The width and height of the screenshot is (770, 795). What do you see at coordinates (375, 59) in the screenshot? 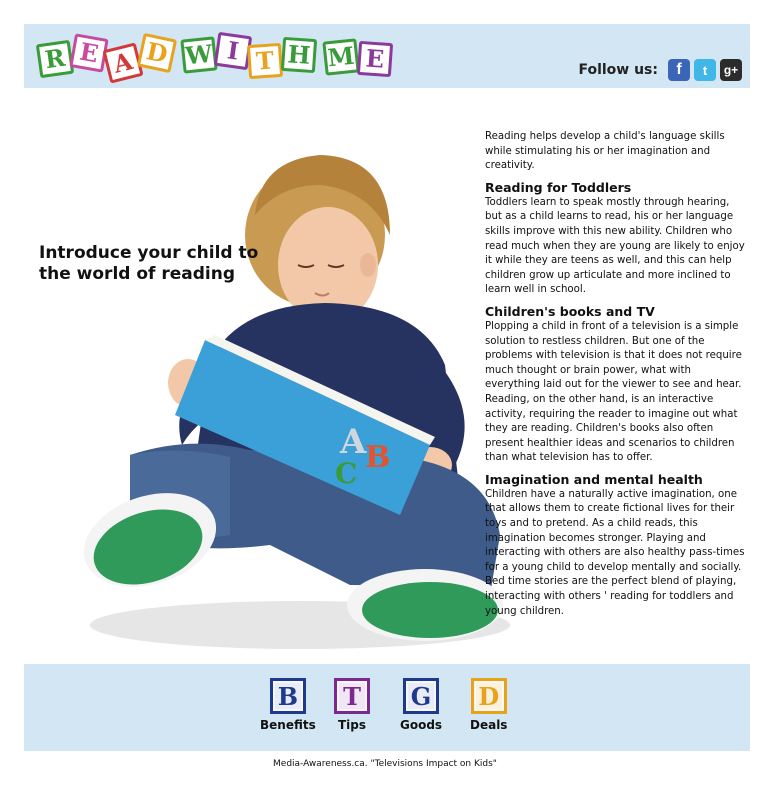
I see `logo-block-e2: E` at bounding box center [375, 59].